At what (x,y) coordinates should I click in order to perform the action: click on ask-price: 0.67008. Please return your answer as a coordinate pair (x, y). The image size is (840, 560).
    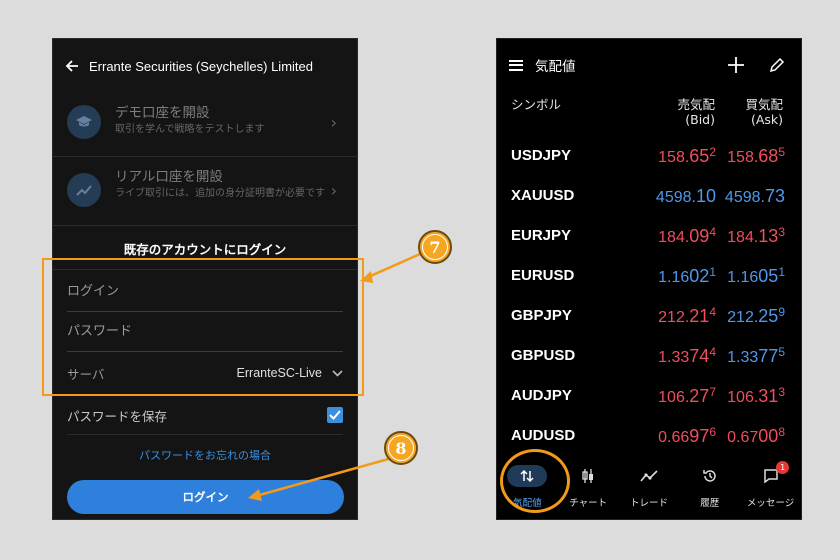
    Looking at the image, I should click on (756, 436).